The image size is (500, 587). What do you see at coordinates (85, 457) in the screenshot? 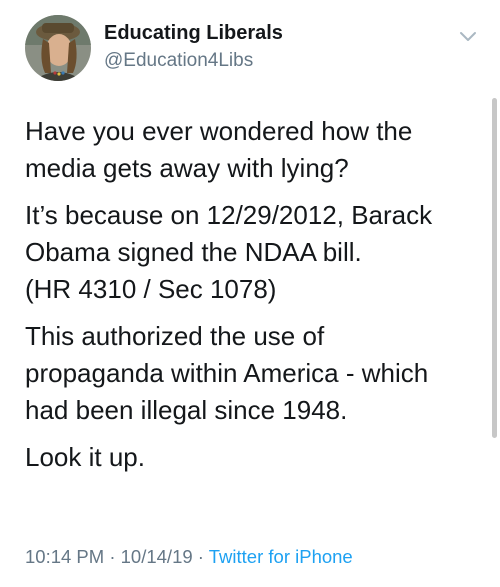
I see `tweet-paragraph: Look it up.` at bounding box center [85, 457].